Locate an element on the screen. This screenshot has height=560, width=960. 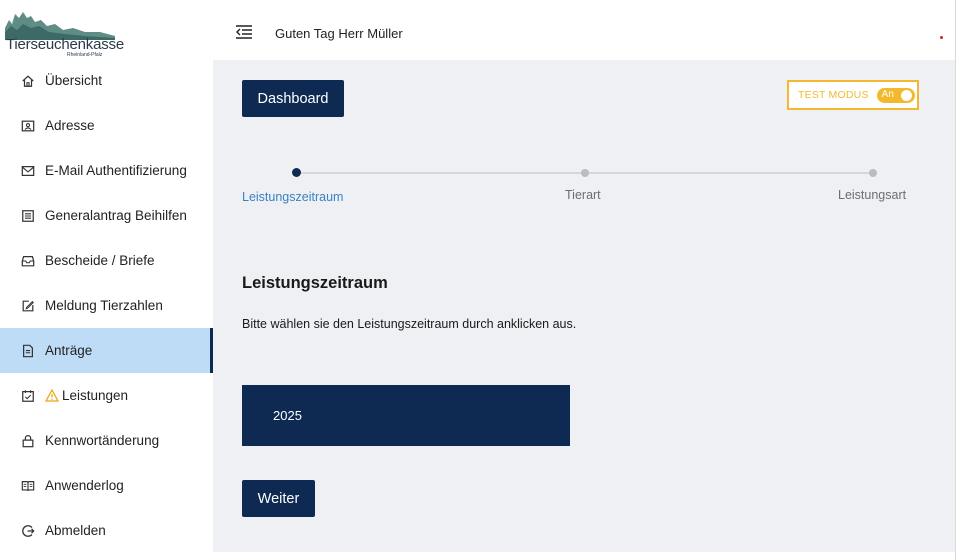
sidebar-item-label: Anwenderlog is located at coordinates (84, 485).